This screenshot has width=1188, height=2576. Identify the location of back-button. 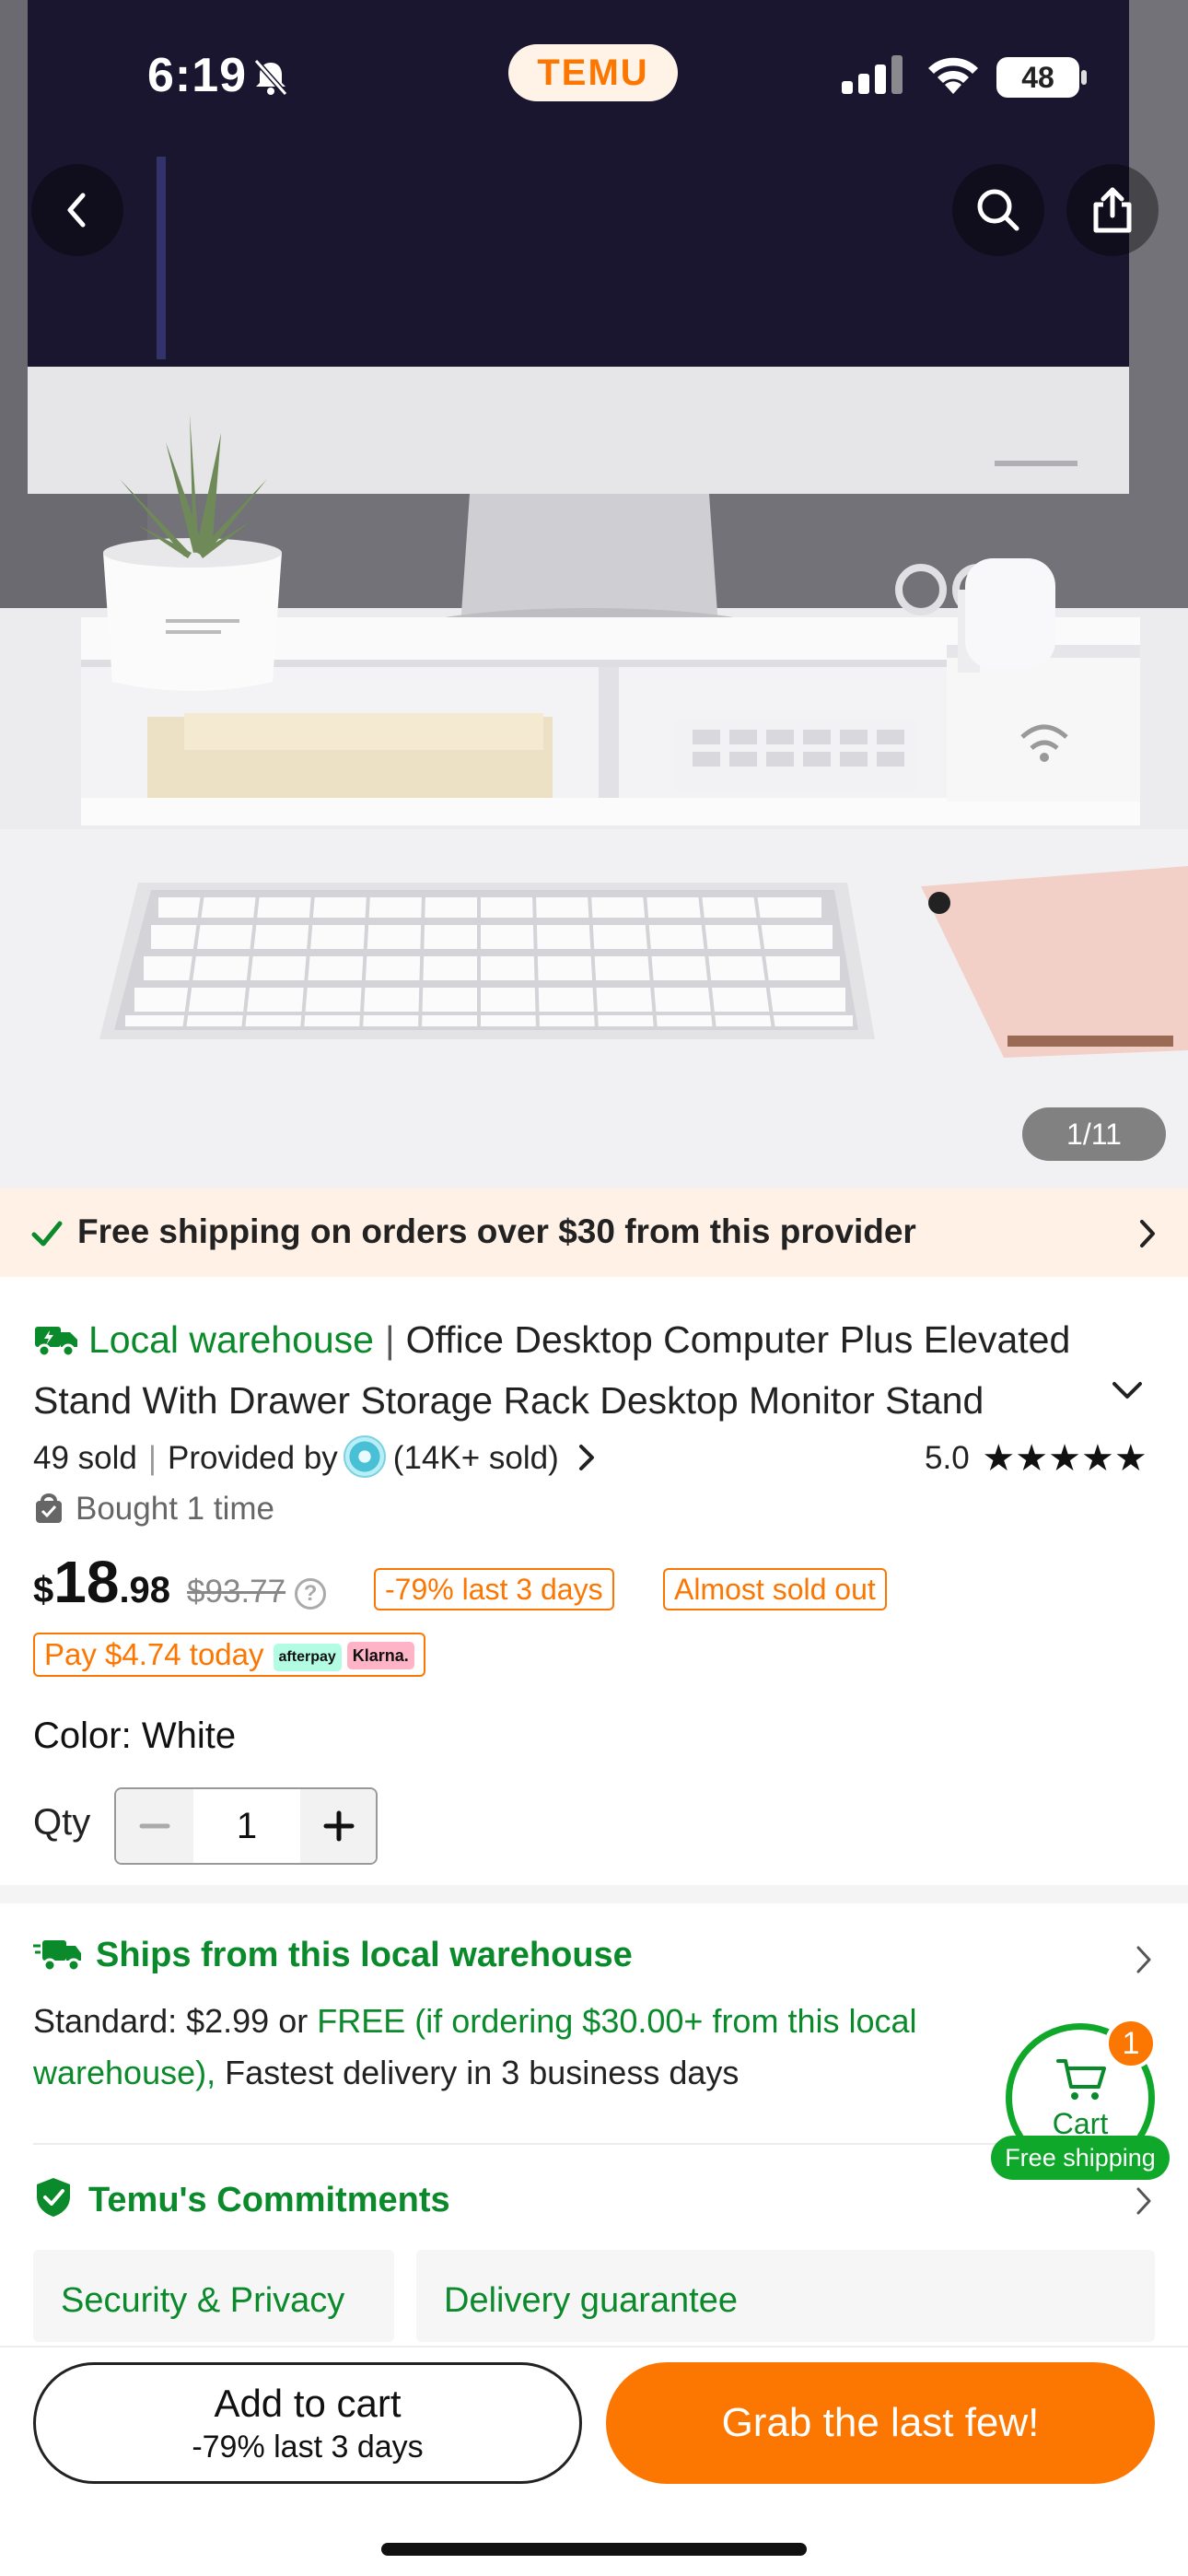
(77, 210).